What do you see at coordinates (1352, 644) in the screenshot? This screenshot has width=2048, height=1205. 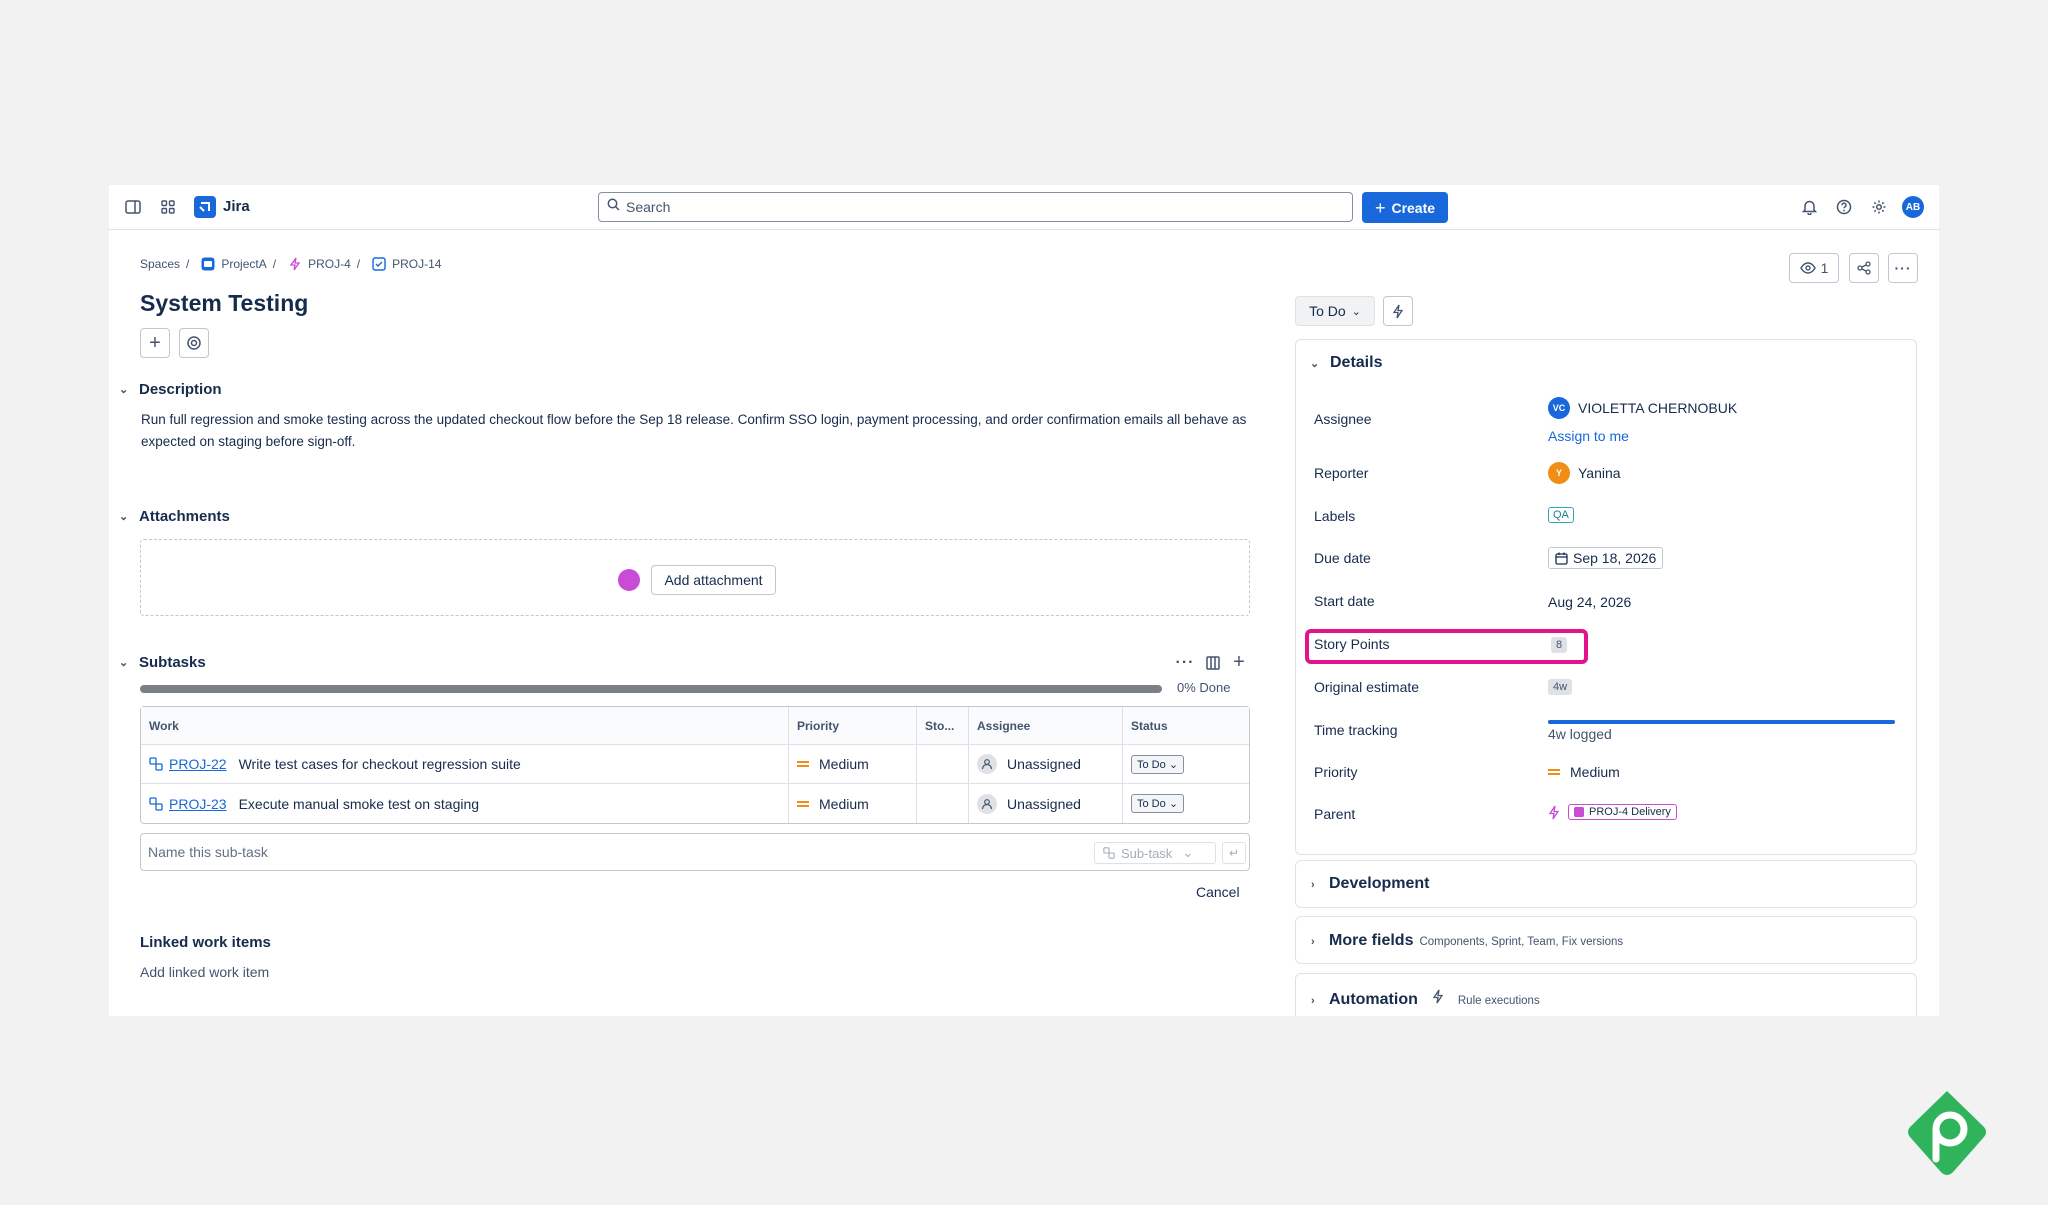 I see `story-points-label: Story Points` at bounding box center [1352, 644].